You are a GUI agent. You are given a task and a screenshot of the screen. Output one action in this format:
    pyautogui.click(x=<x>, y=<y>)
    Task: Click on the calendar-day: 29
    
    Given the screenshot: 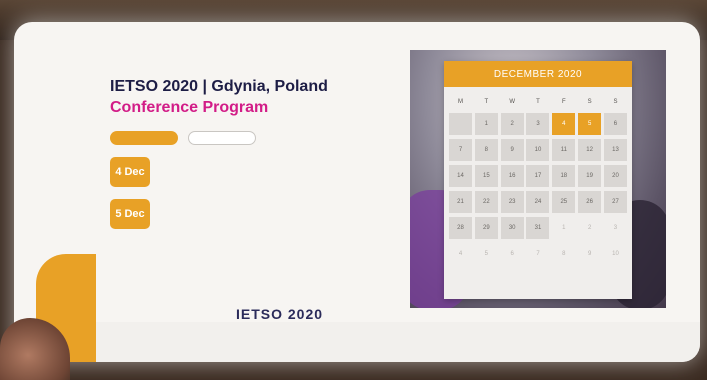 What is the action you would take?
    pyautogui.click(x=486, y=228)
    